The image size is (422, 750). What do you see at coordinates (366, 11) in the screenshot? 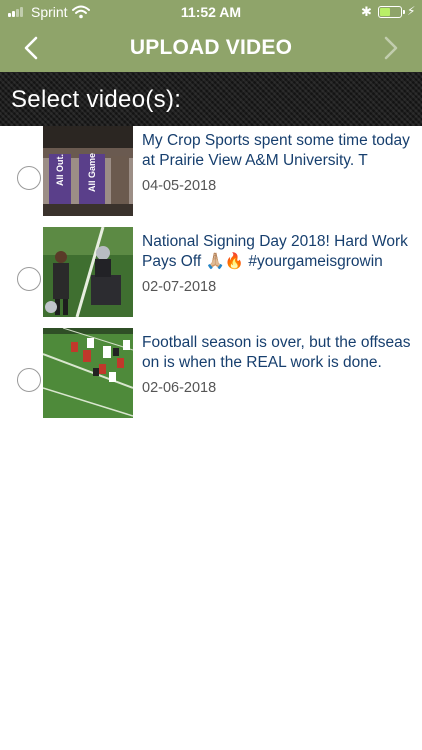
I see `bluetooth-icon: ✱` at bounding box center [366, 11].